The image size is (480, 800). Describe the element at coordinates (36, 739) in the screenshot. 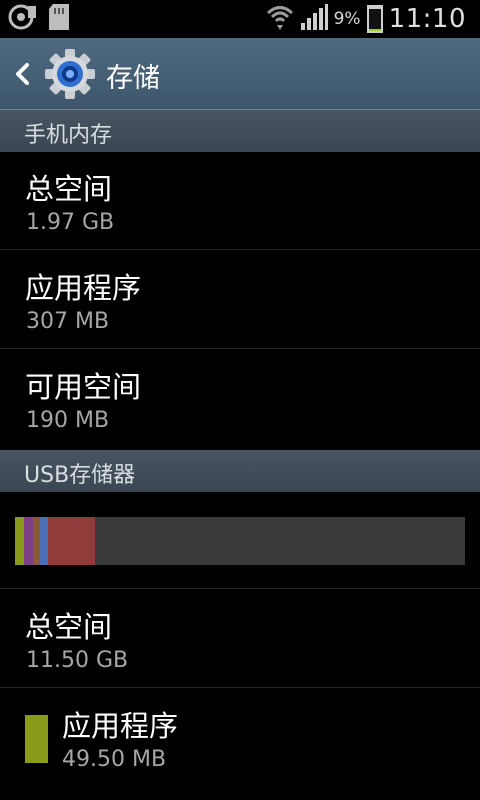

I see `color-swatch` at that location.